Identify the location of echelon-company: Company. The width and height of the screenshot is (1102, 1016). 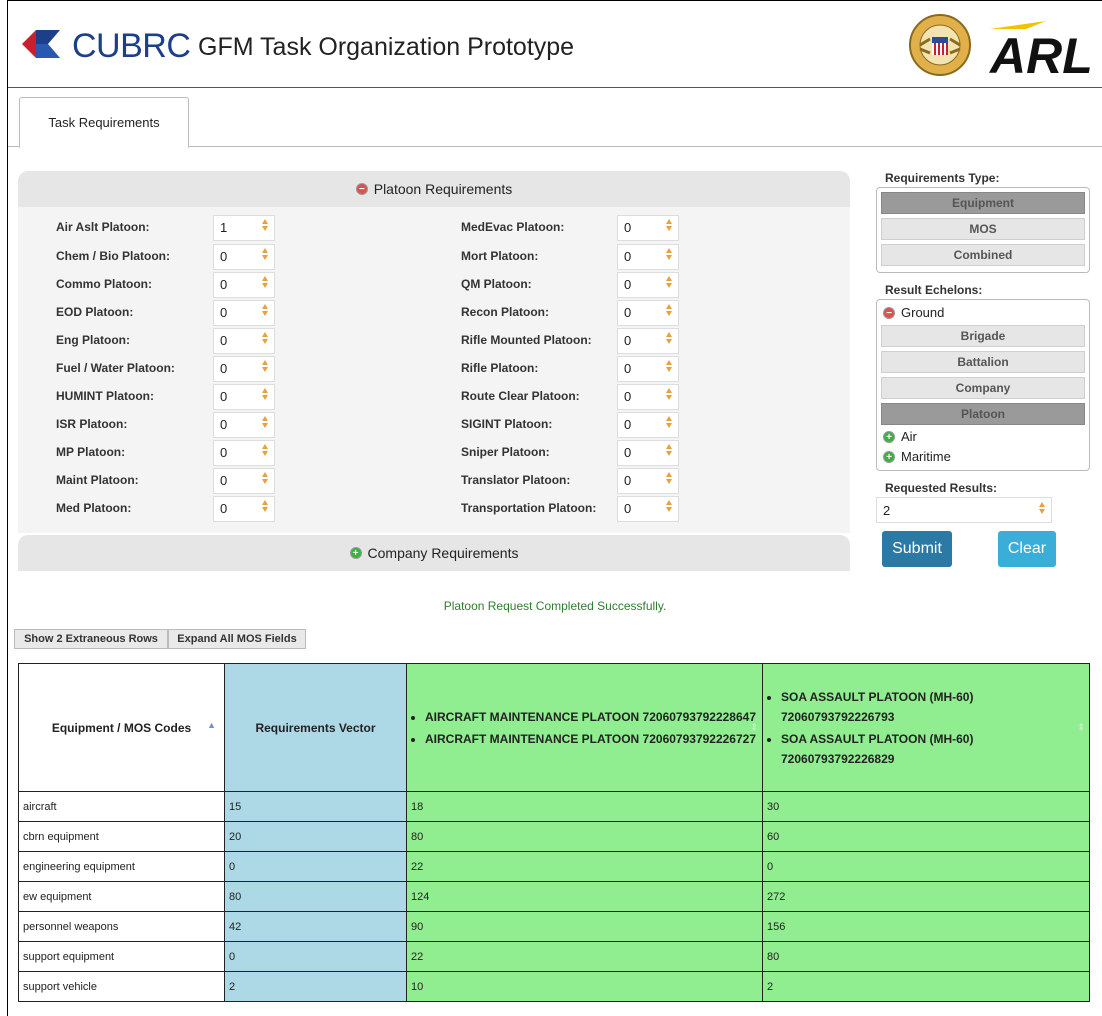
(983, 388).